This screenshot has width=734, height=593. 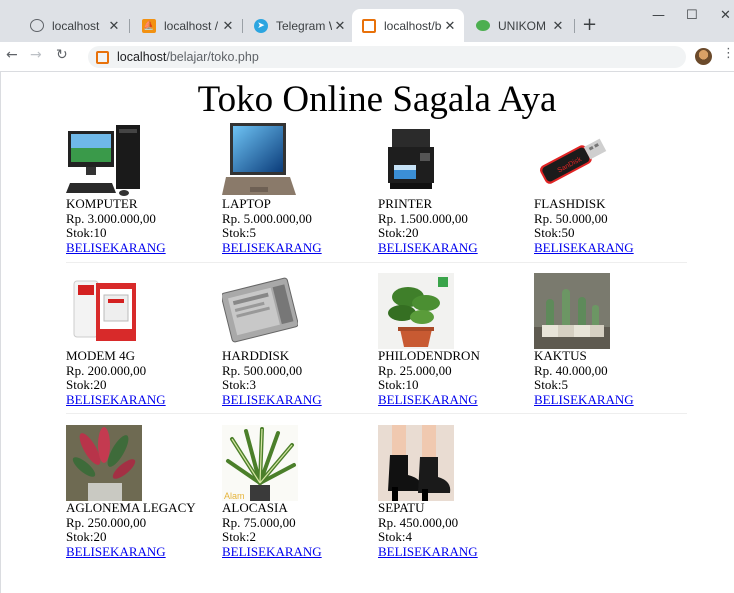 I want to click on product-price: Rp. 450.000,00, so click(x=418, y=522).